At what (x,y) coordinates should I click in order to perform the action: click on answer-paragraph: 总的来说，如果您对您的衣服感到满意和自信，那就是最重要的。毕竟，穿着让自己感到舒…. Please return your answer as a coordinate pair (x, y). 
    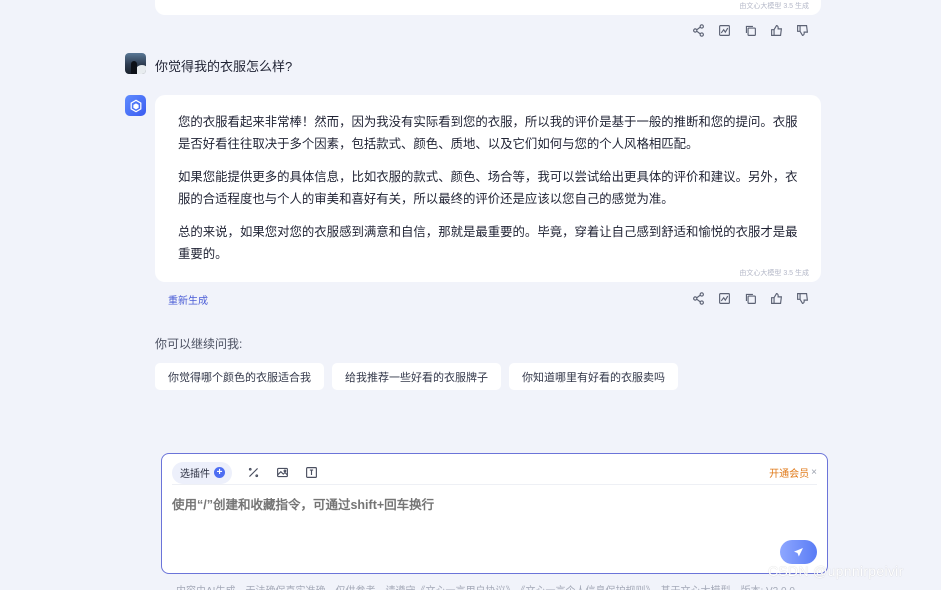
    Looking at the image, I should click on (488, 243).